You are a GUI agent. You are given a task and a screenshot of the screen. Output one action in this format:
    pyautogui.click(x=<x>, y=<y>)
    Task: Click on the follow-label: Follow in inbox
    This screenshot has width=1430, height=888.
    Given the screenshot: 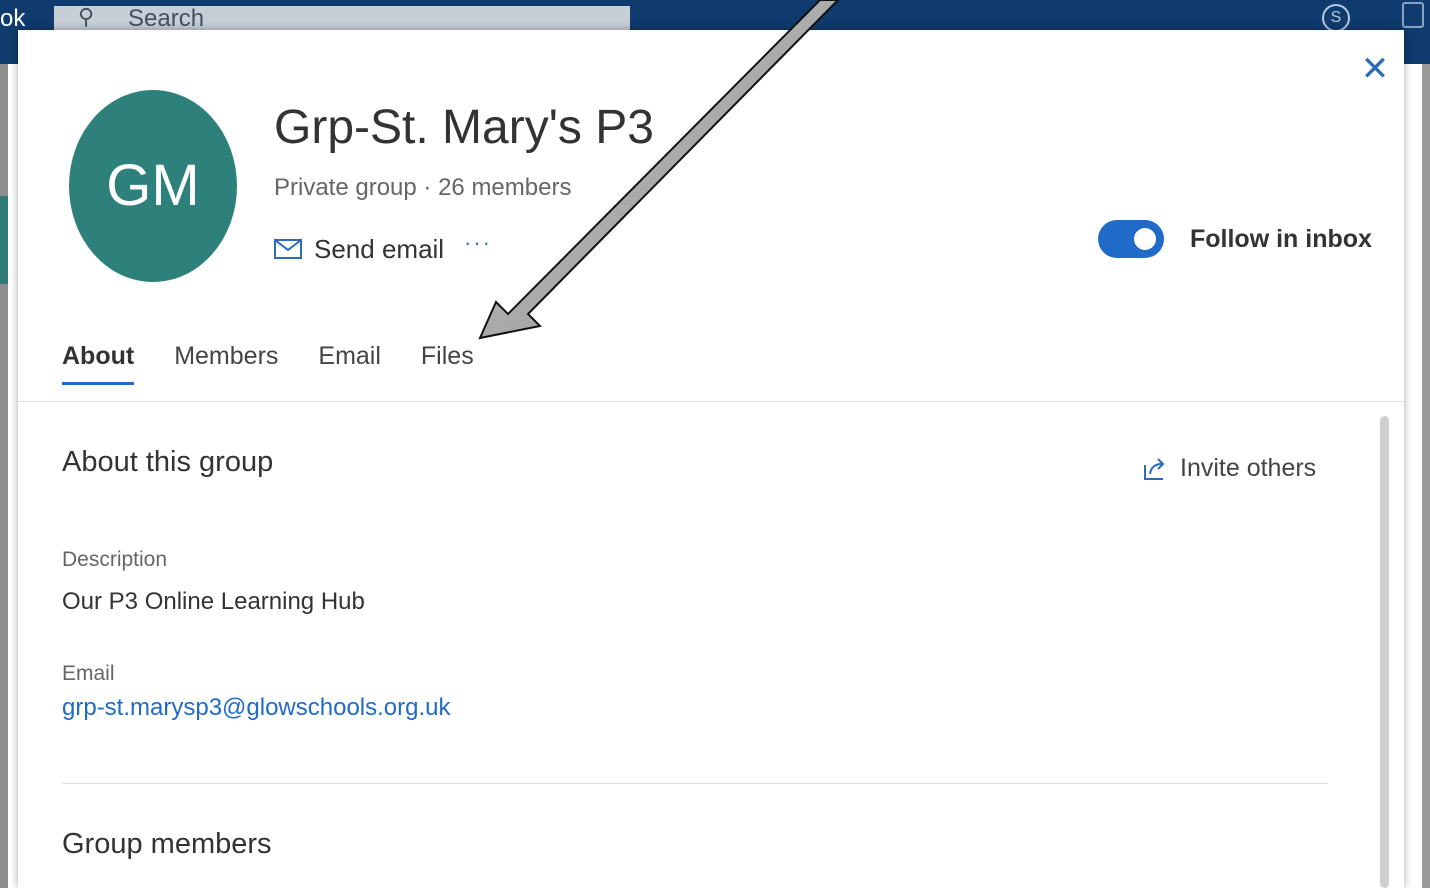 What is the action you would take?
    pyautogui.click(x=1281, y=238)
    